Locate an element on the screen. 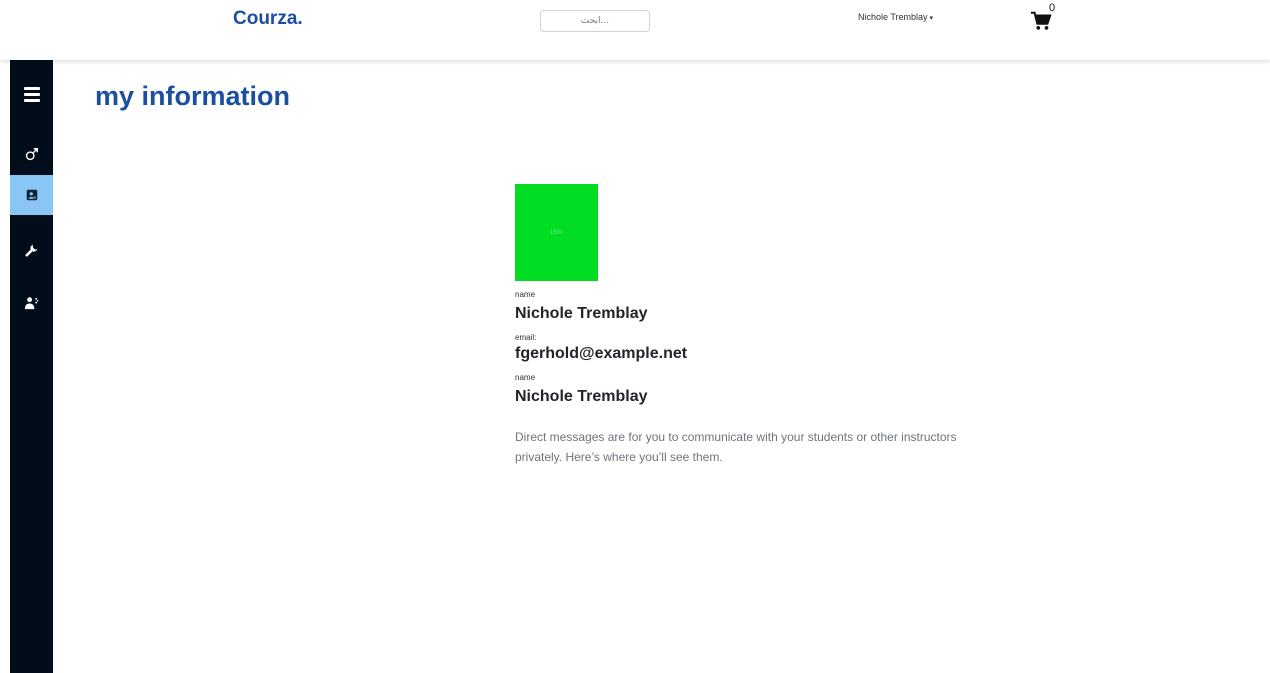 Image resolution: width=1270 pixels, height=673 pixels. sidebar-item-gender is located at coordinates (31, 154).